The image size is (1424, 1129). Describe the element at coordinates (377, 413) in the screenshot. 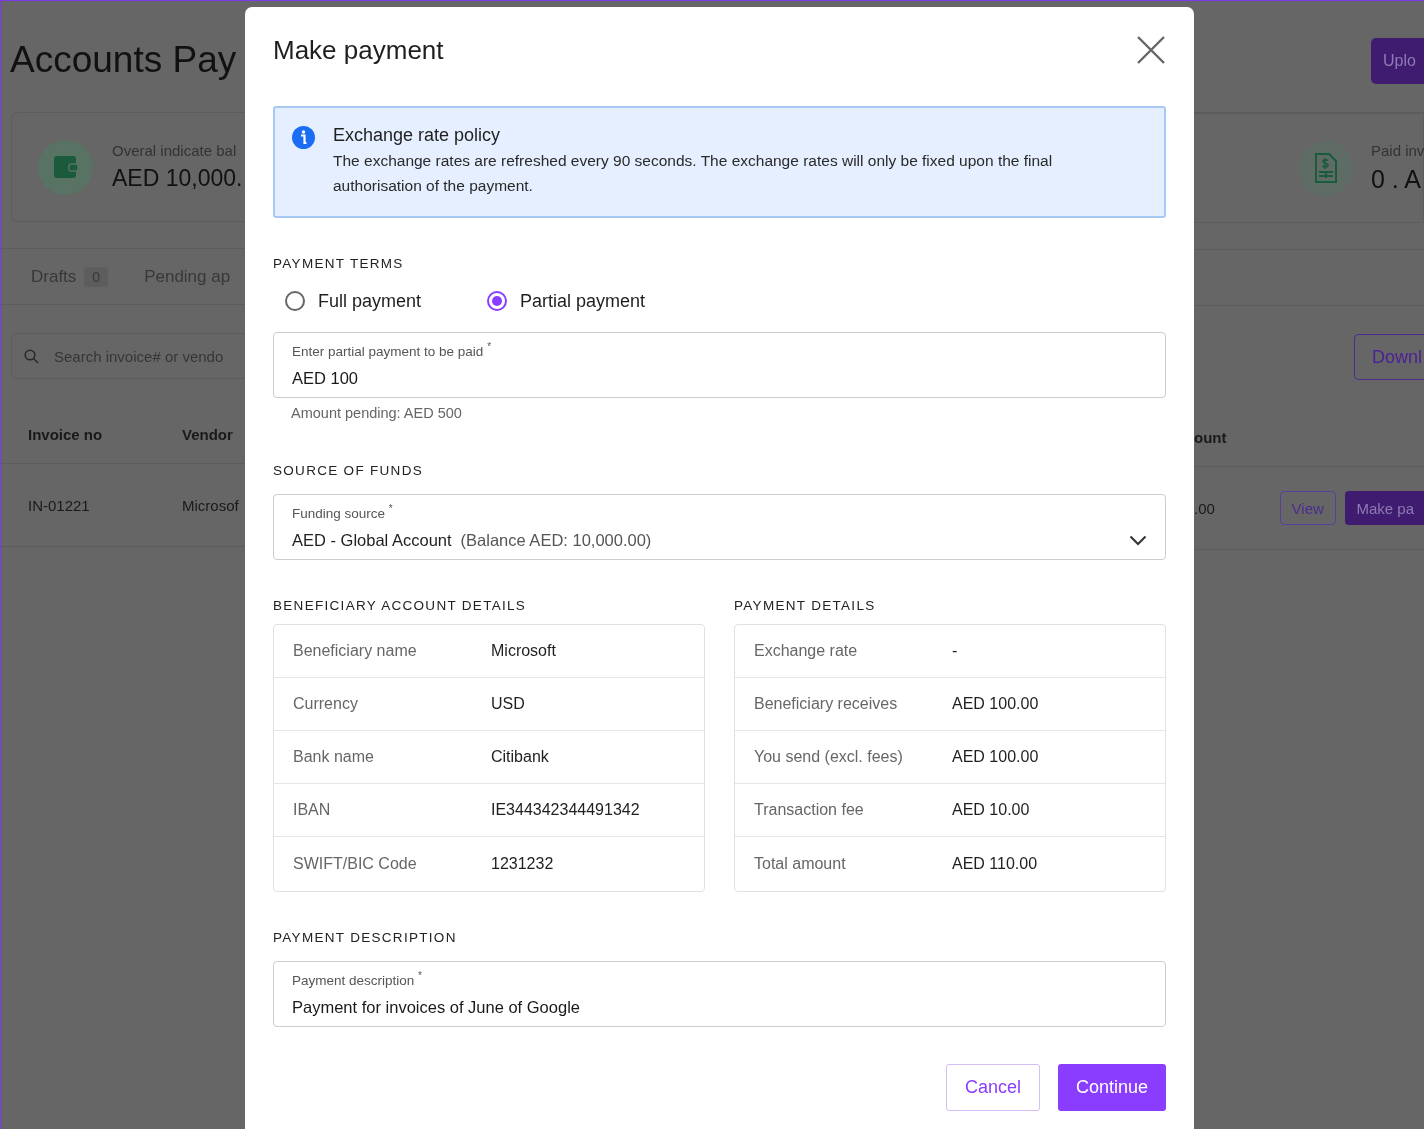

I see `helper-text: Amount pending: AED 500` at that location.